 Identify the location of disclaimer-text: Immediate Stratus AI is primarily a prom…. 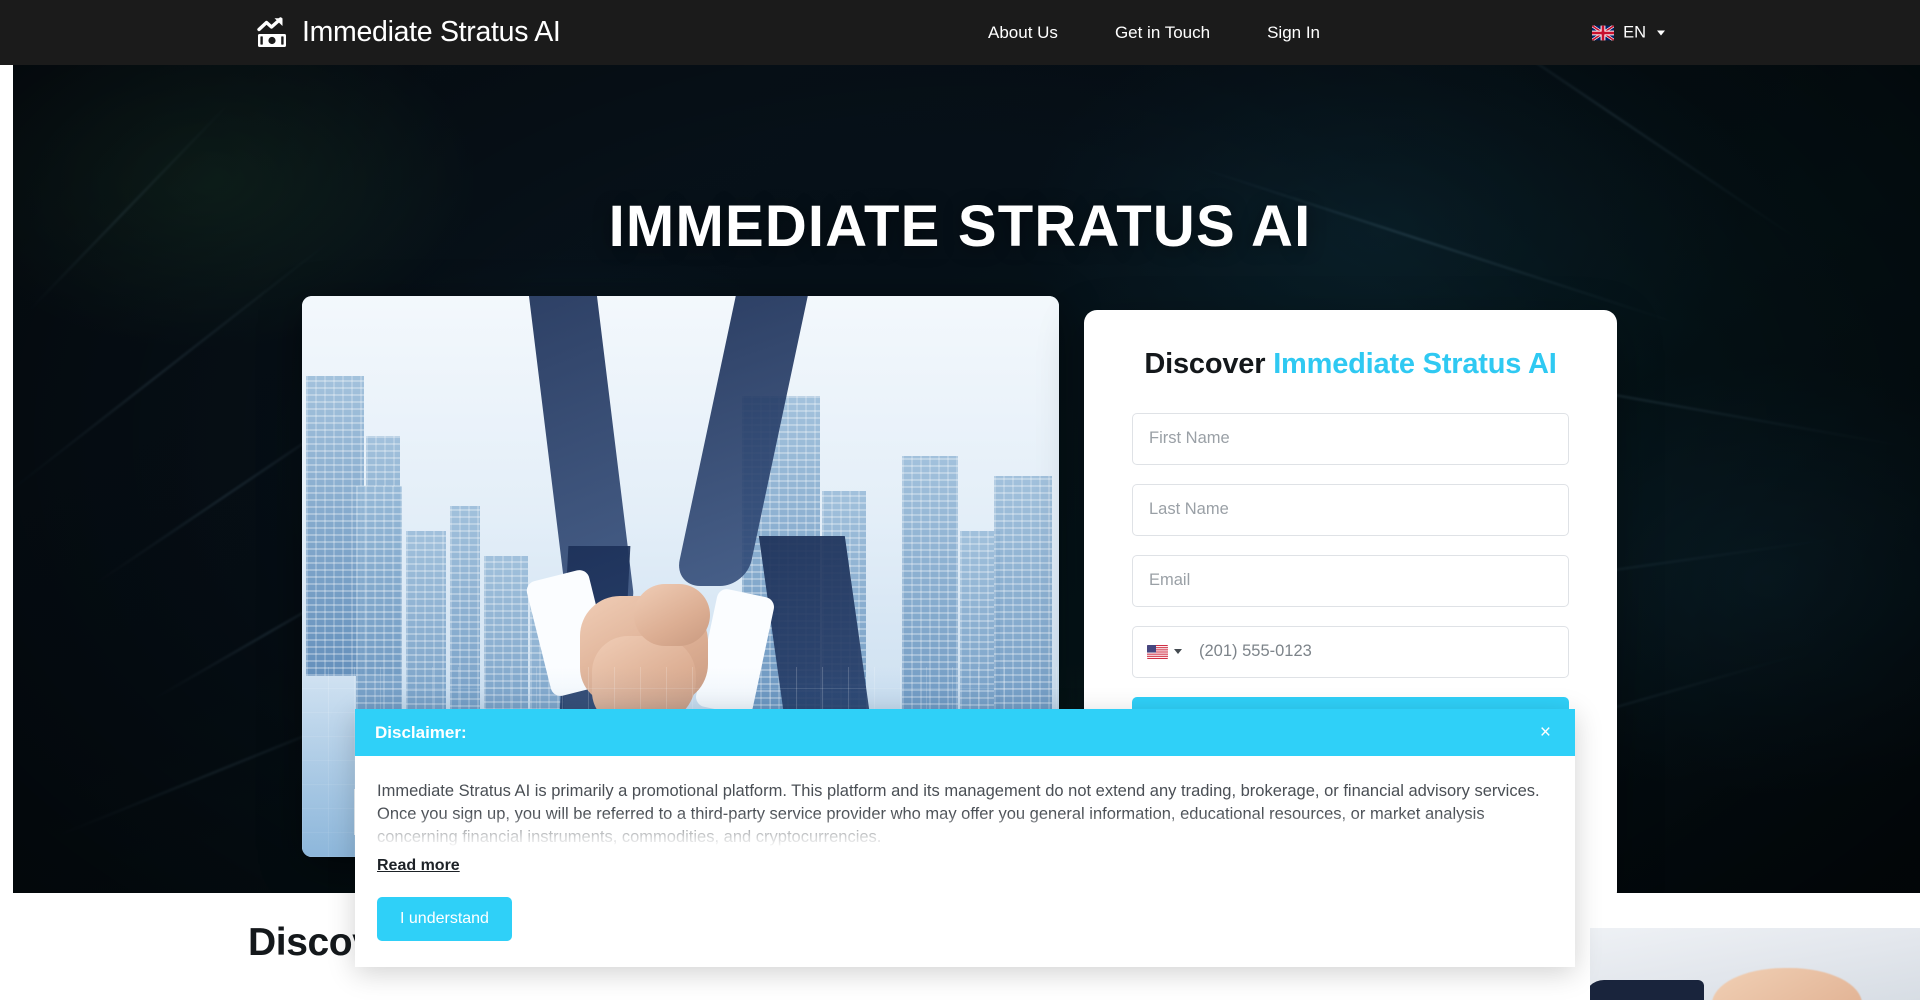
(958, 814).